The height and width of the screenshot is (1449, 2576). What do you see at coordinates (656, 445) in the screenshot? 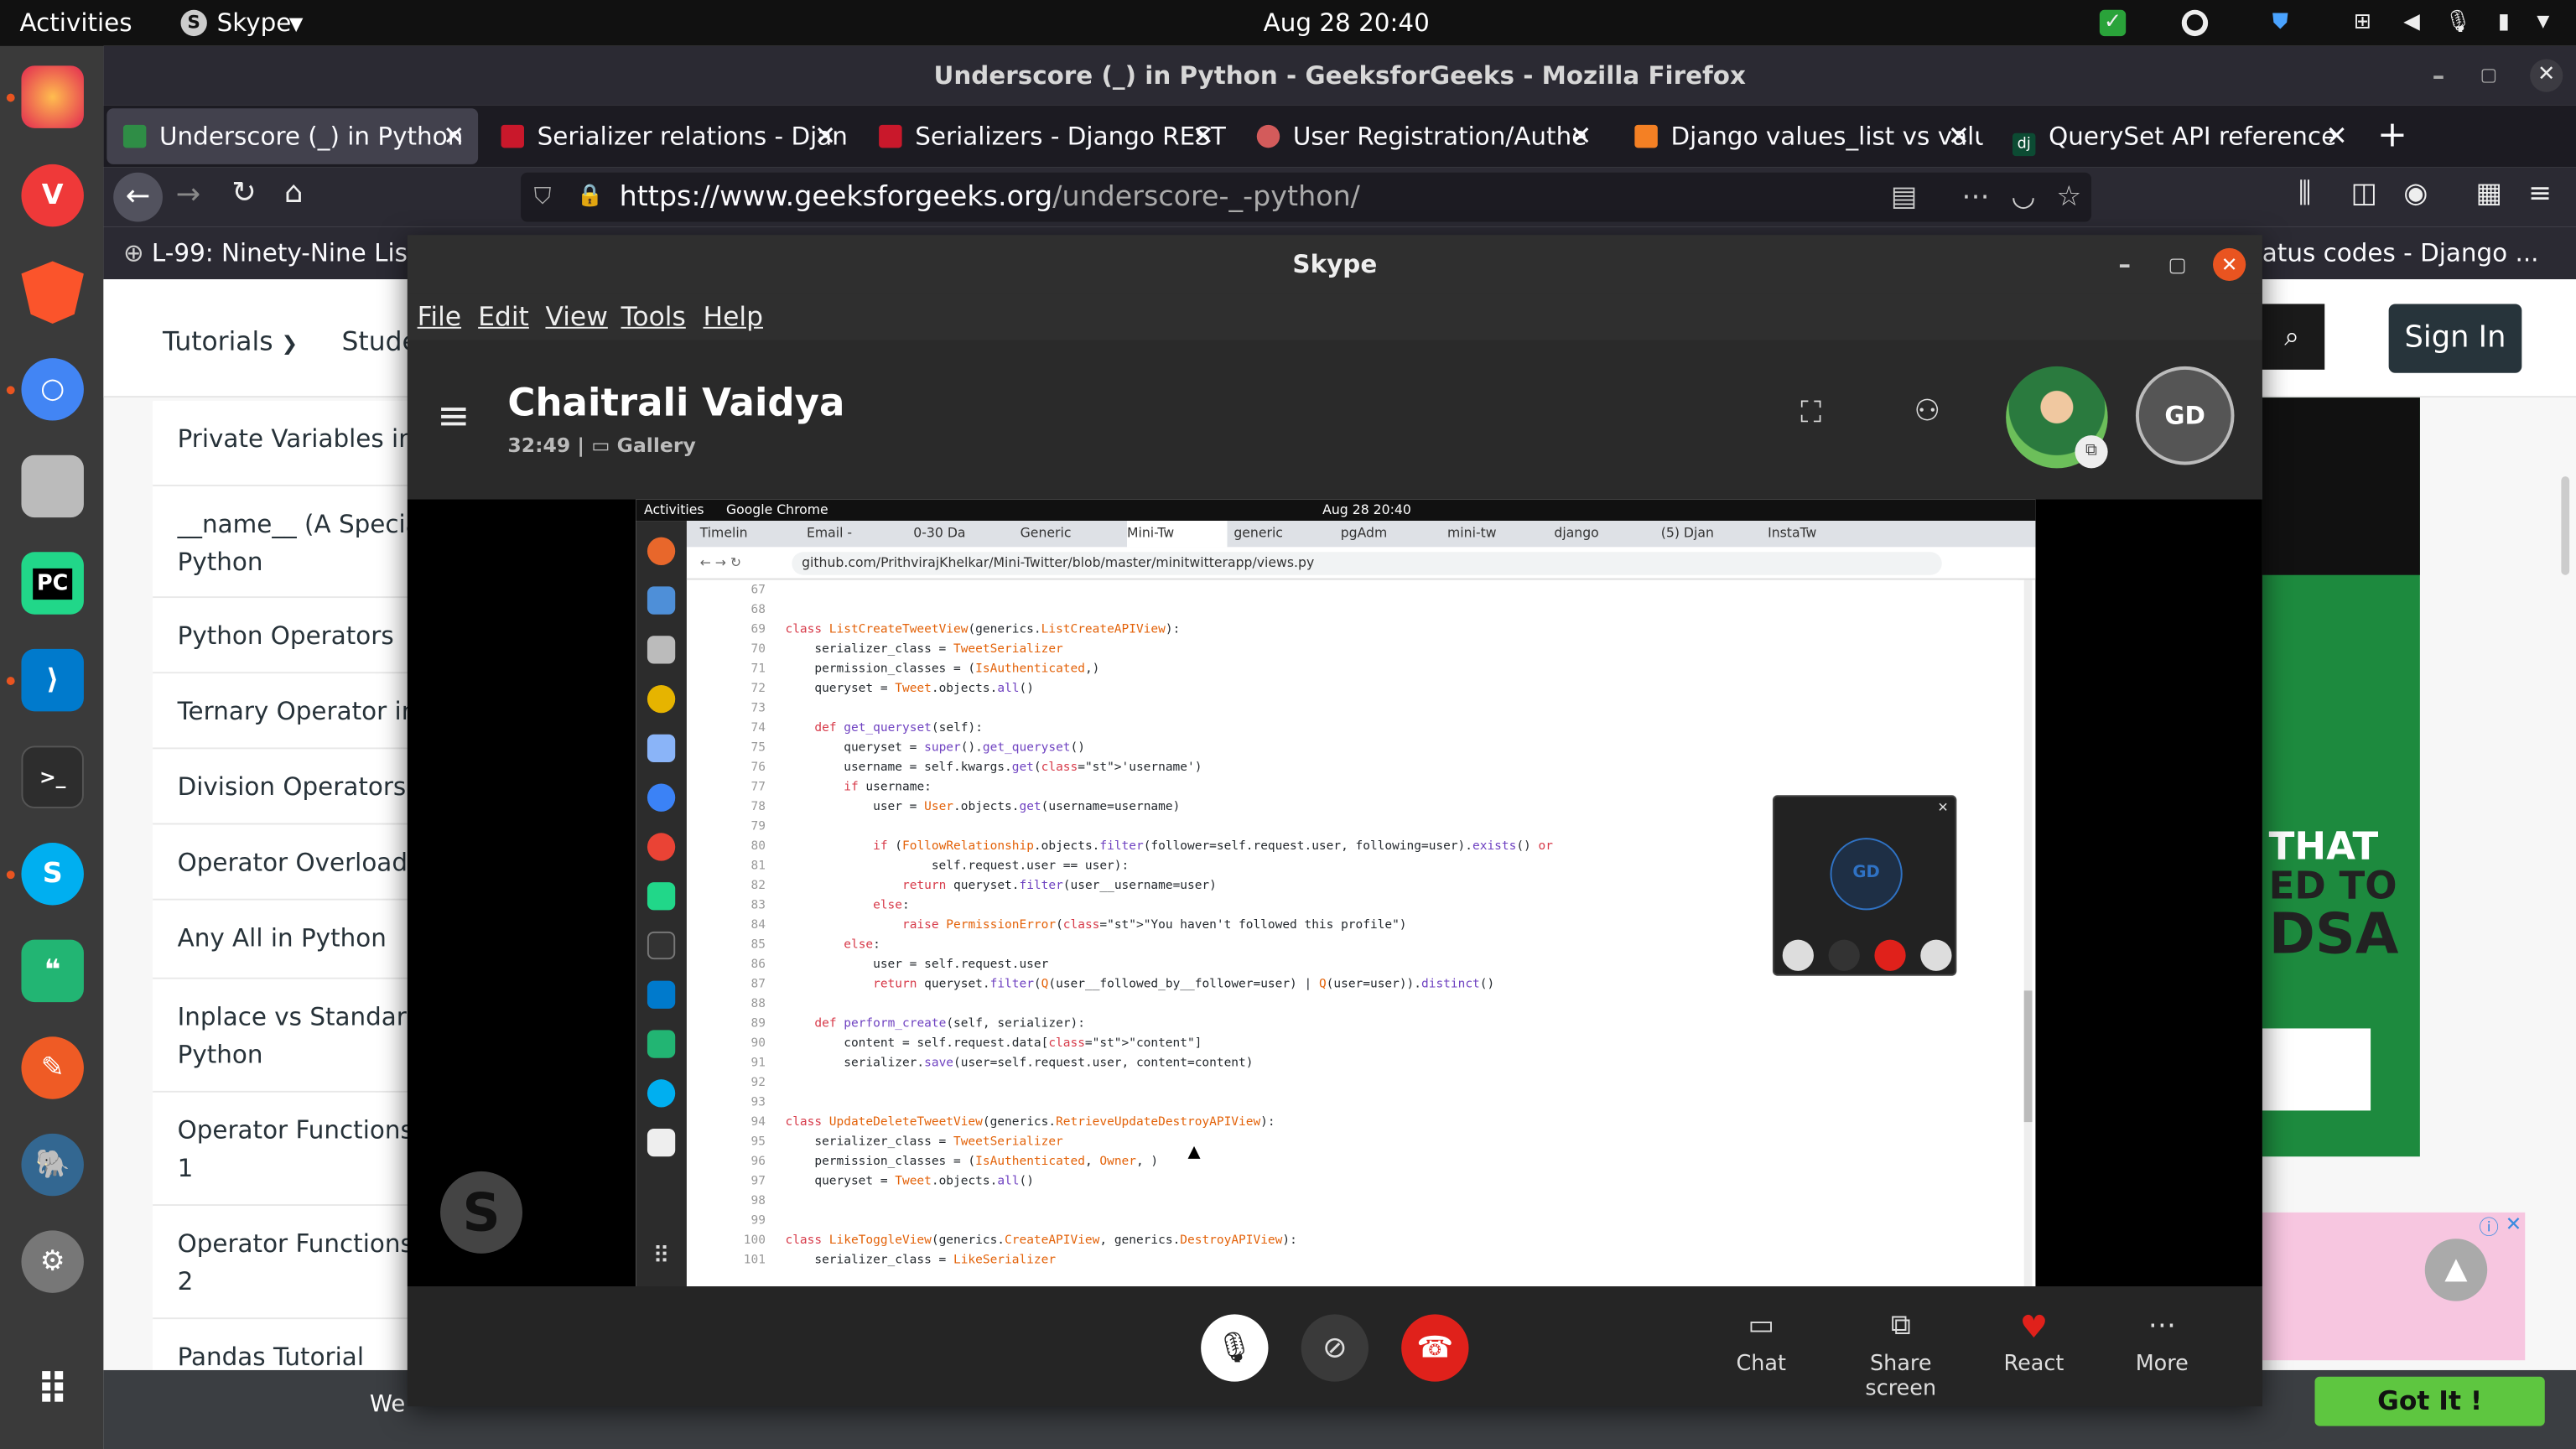
I see `layout-label: Gallery` at bounding box center [656, 445].